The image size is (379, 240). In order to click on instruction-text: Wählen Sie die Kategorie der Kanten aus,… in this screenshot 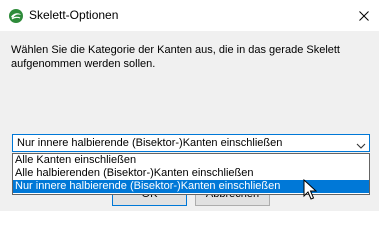, I will do `click(175, 57)`.